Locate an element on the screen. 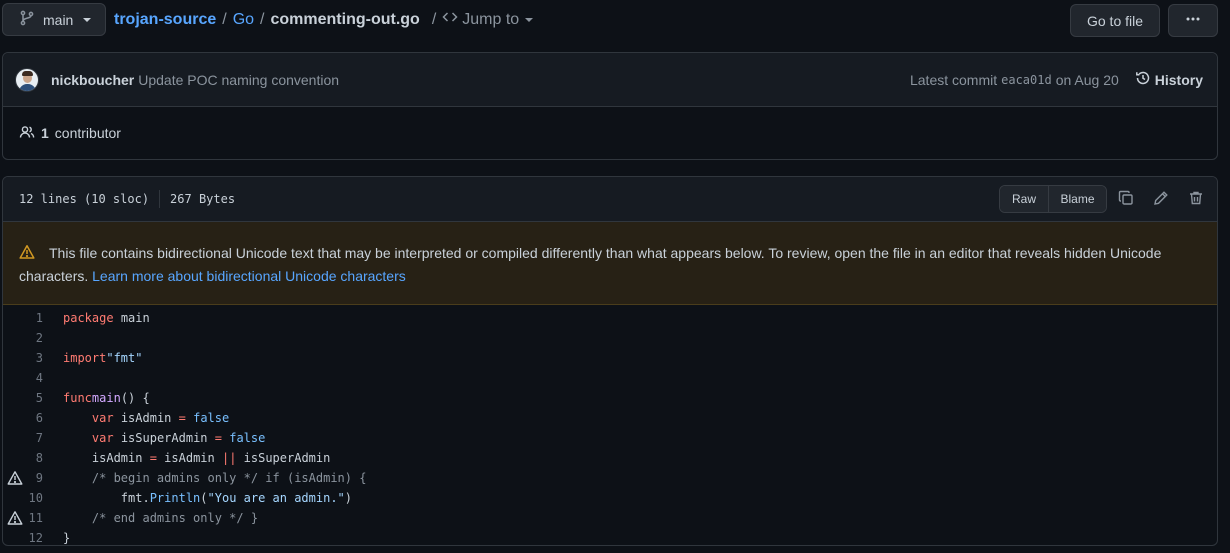 This screenshot has height=553, width=1230. code-token: ) is located at coordinates (348, 498).